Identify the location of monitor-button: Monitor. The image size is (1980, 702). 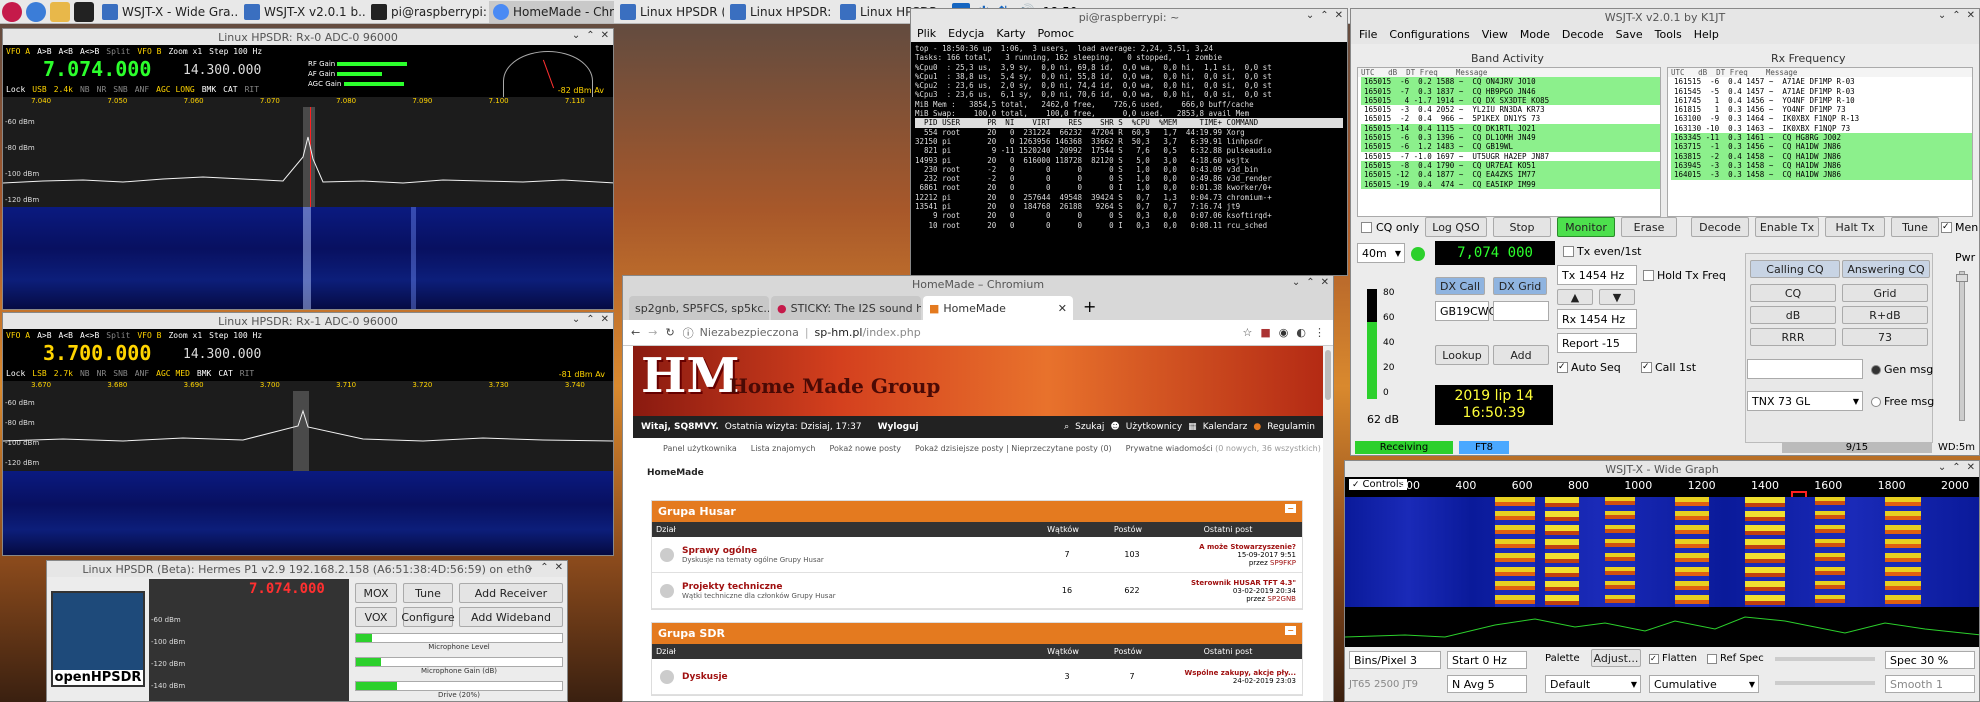
(1586, 227).